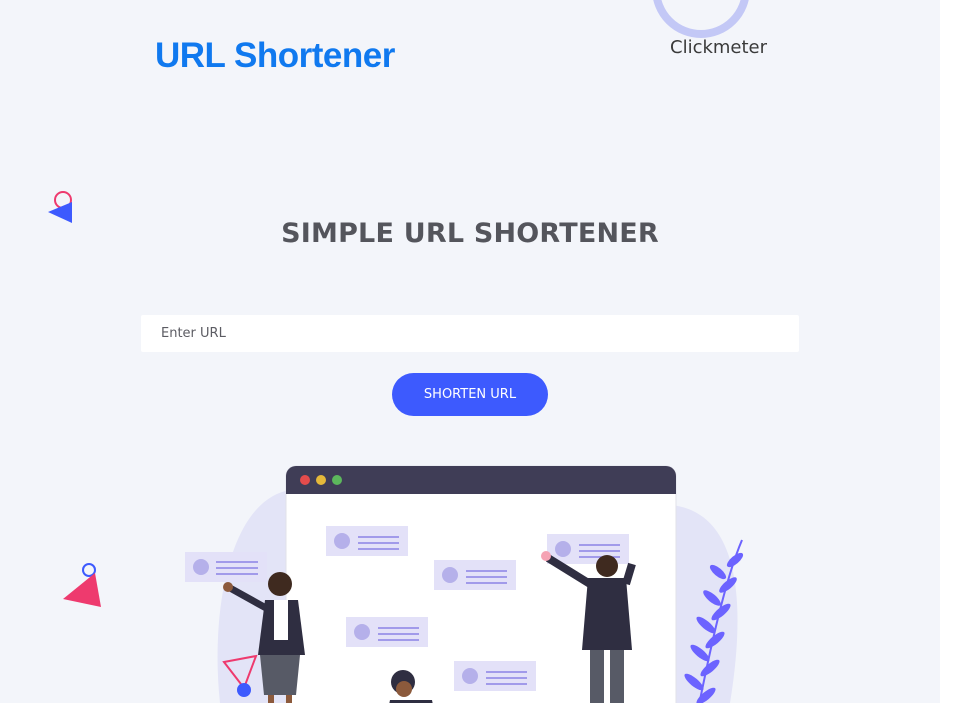 The height and width of the screenshot is (703, 955). Describe the element at coordinates (701, 19) in the screenshot. I see `decorative-ring` at that location.